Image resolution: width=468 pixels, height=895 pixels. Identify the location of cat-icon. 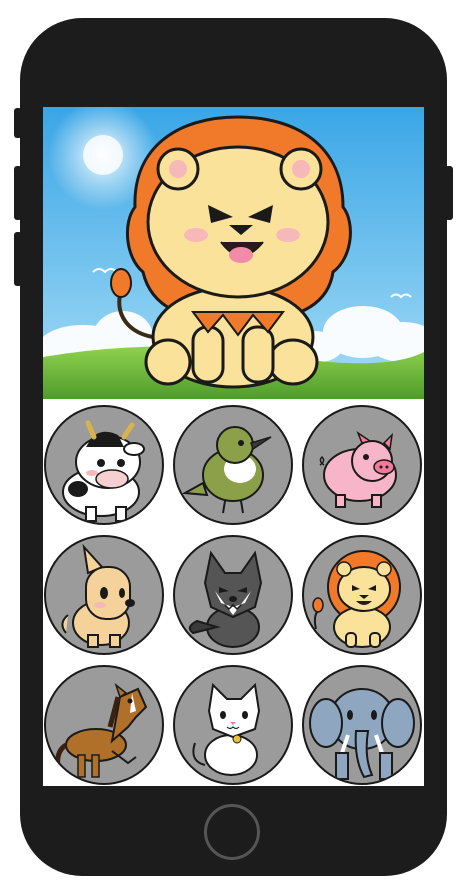
(226, 729).